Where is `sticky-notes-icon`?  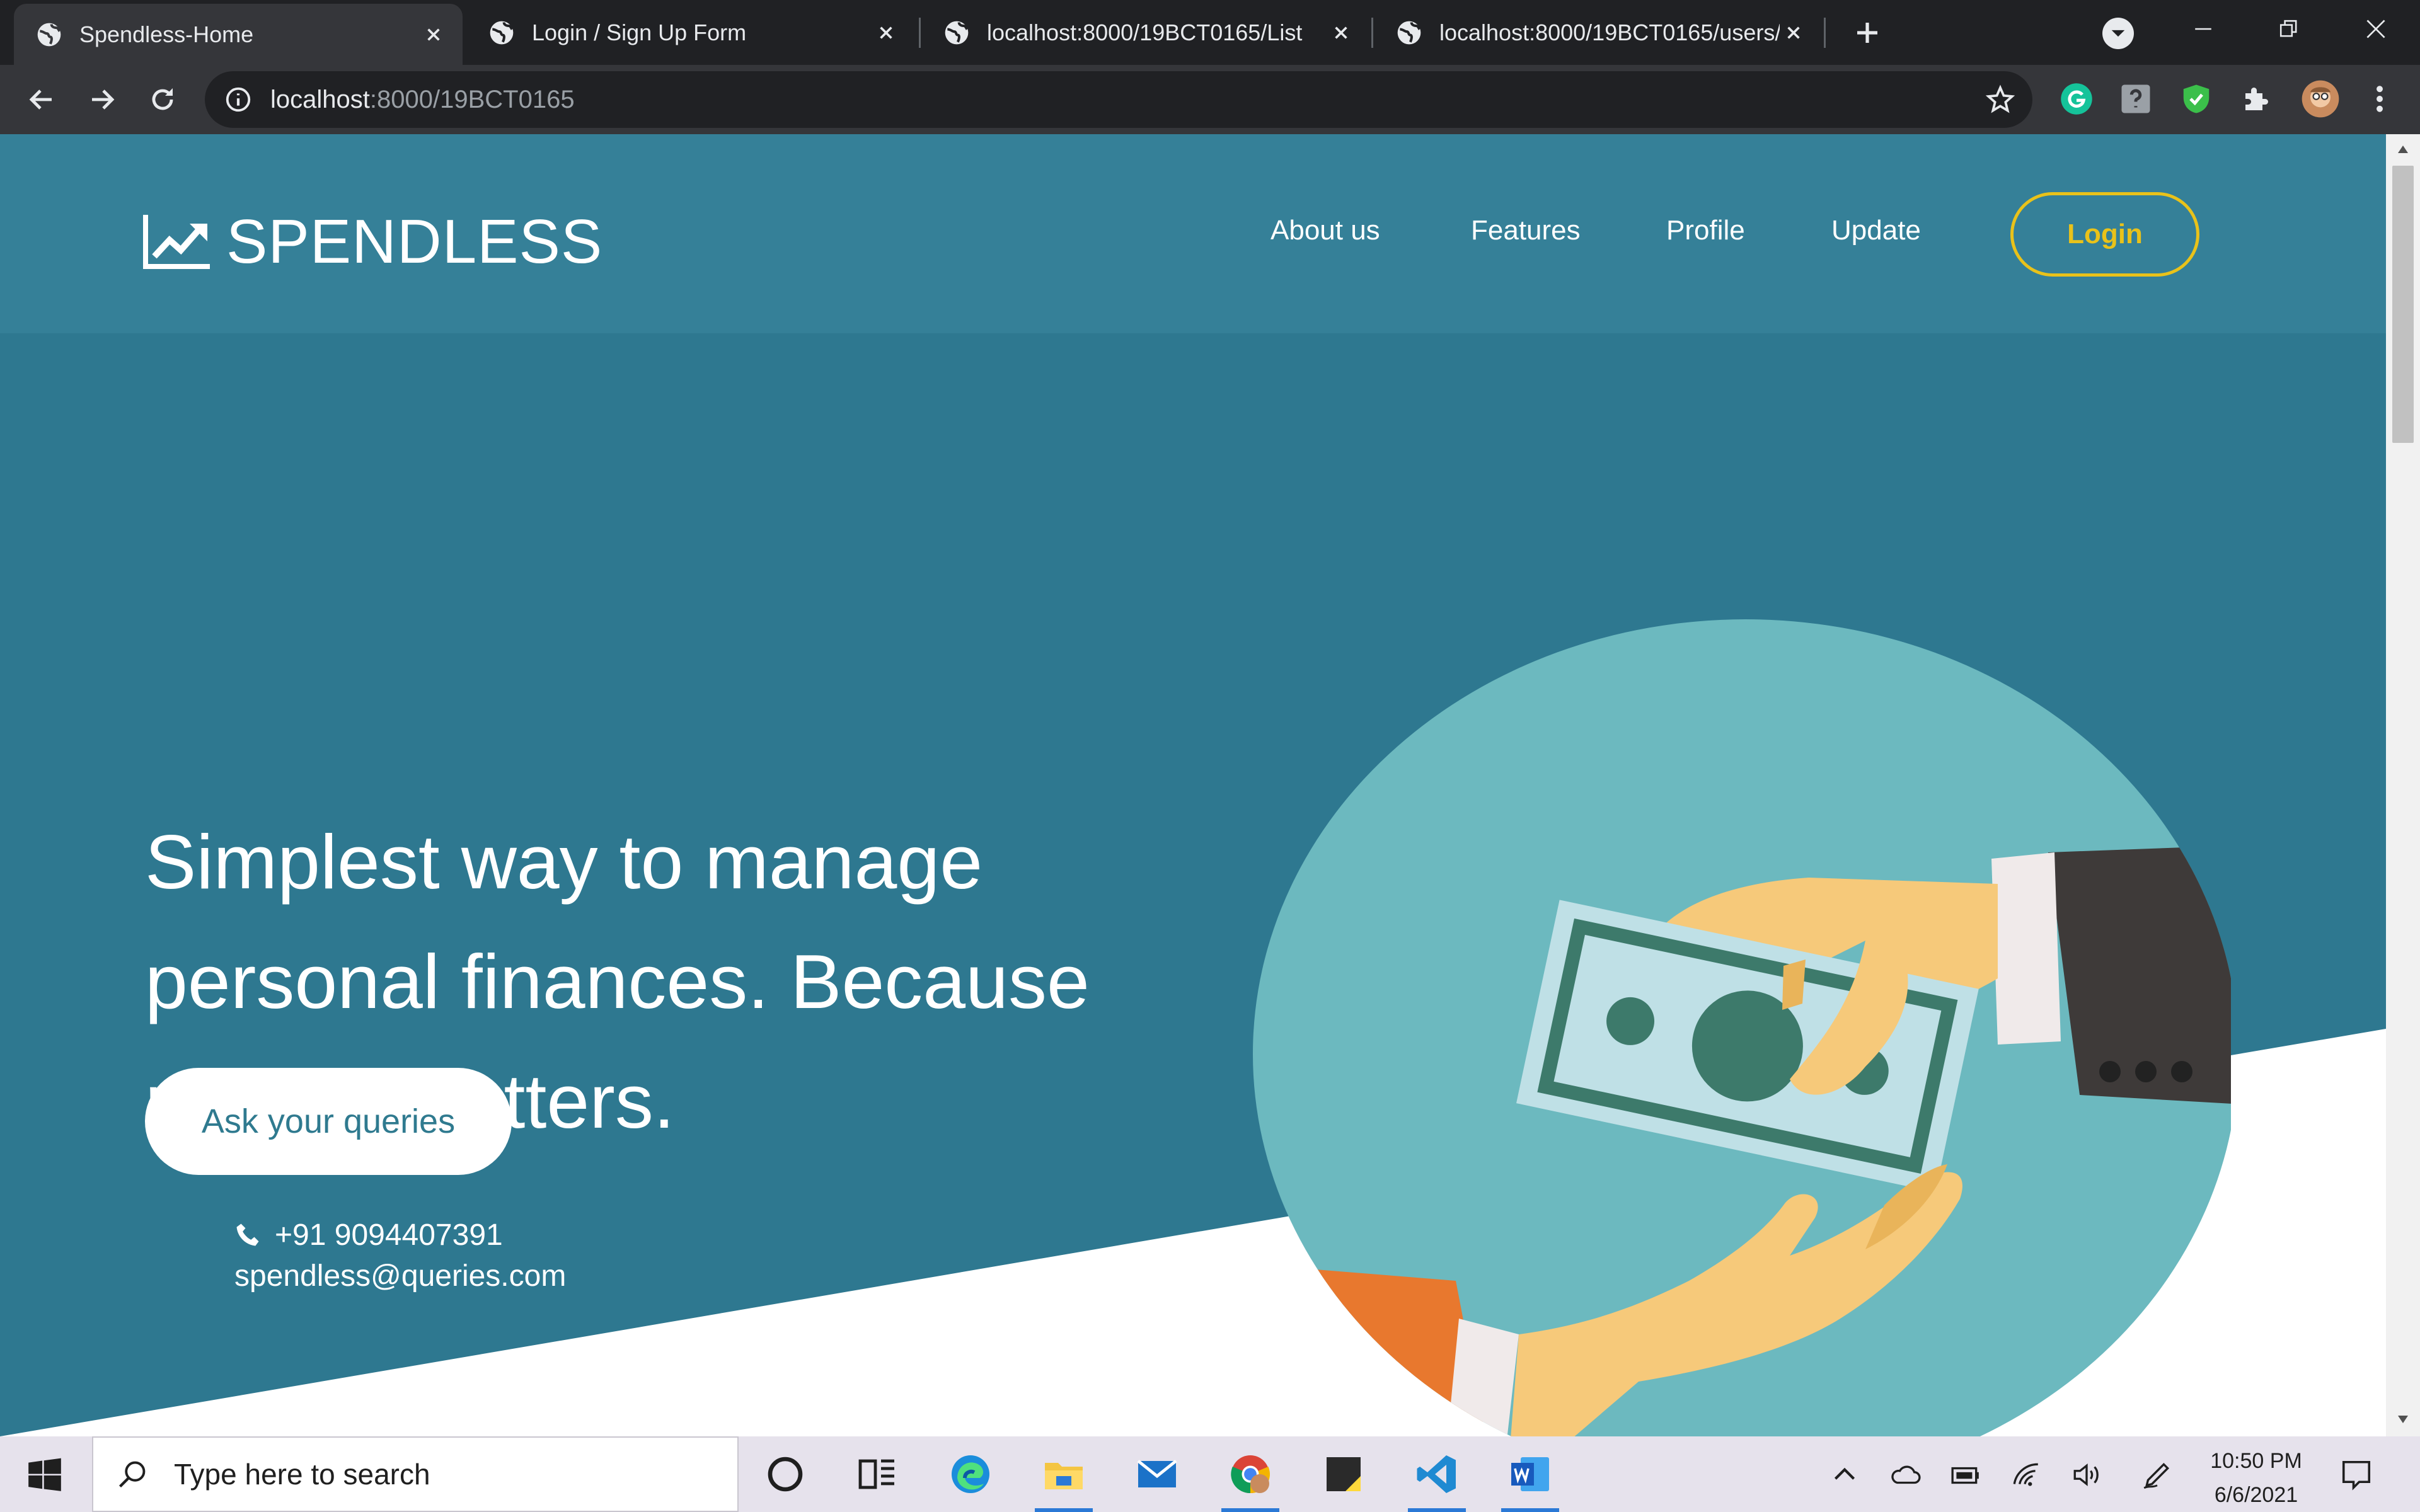 sticky-notes-icon is located at coordinates (1343, 1474).